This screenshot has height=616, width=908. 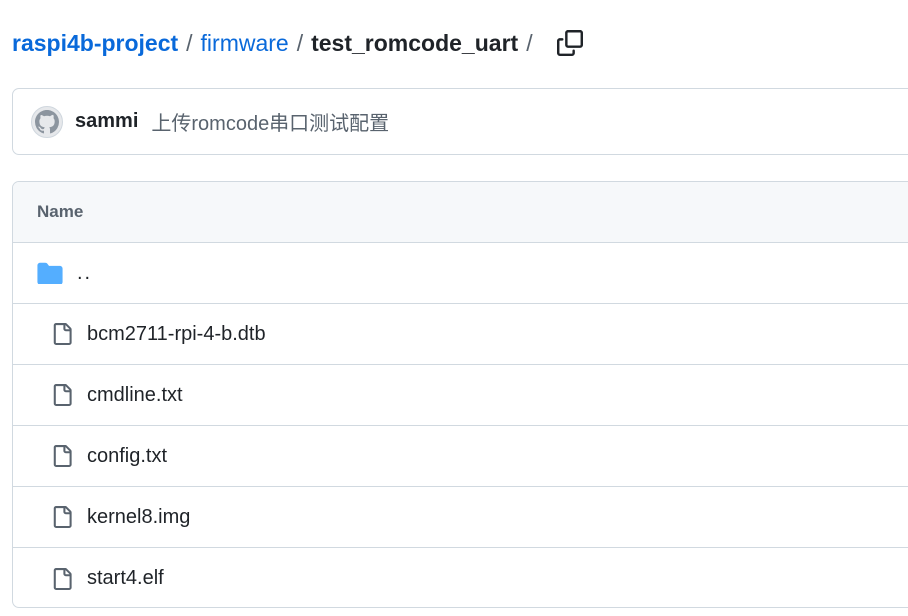 I want to click on file-row: start4.elf, so click(x=460, y=577).